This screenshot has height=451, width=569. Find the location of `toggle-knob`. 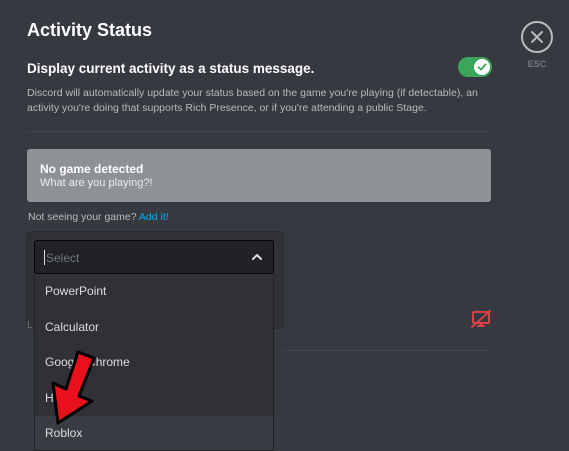

toggle-knob is located at coordinates (482, 67).